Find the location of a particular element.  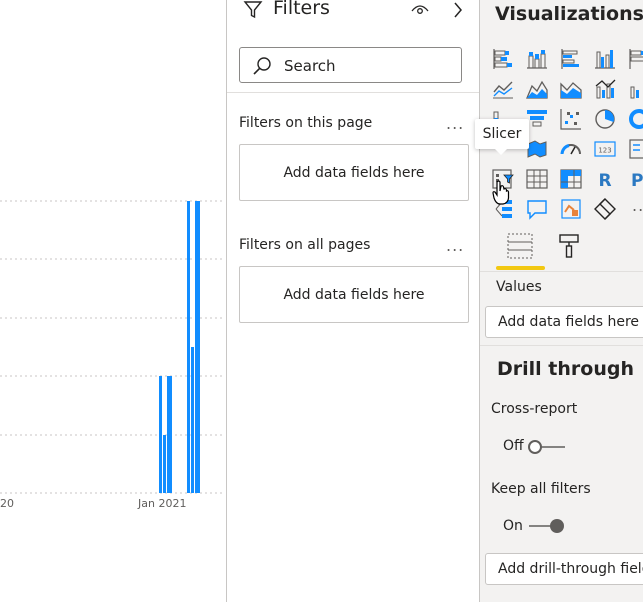

filter-funnel-icon is located at coordinates (253, 12).